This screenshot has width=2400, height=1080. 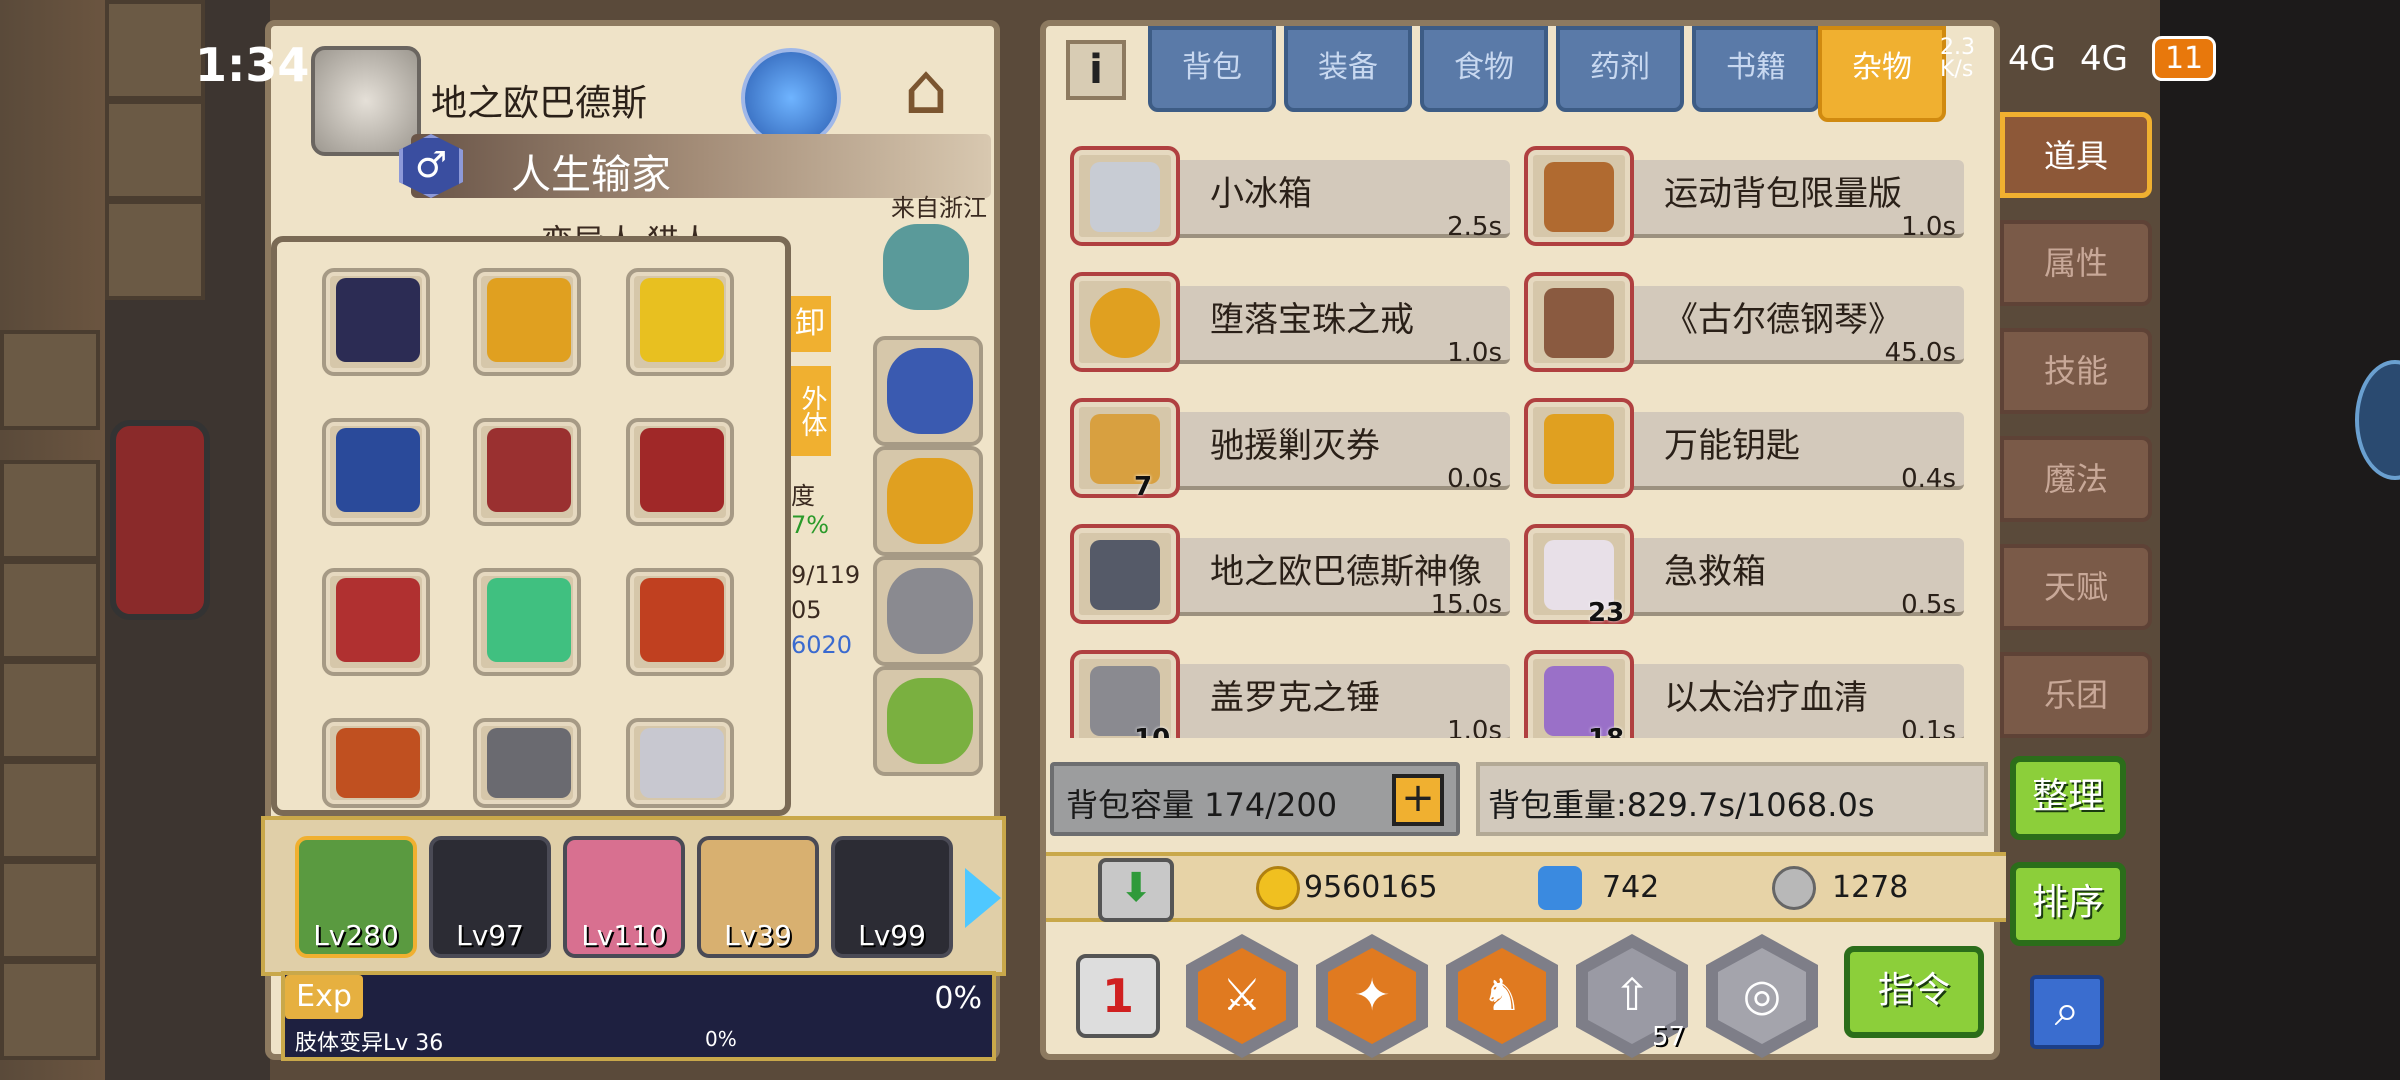 I want to click on equip-slot-hammer, so click(x=376, y=763).